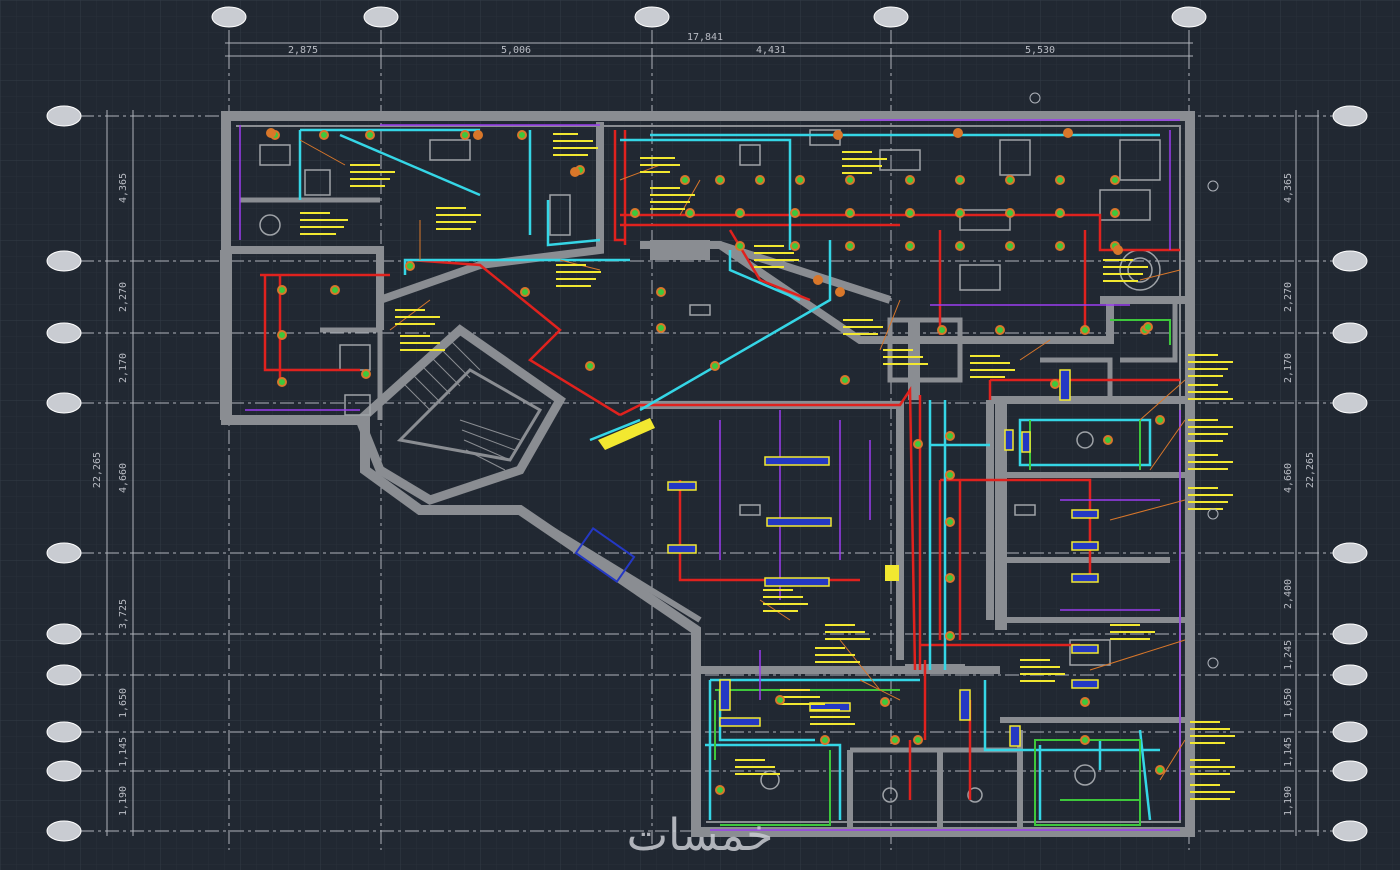  What do you see at coordinates (1288, 594) in the screenshot?
I see `svg-text: 2,400` at bounding box center [1288, 594].